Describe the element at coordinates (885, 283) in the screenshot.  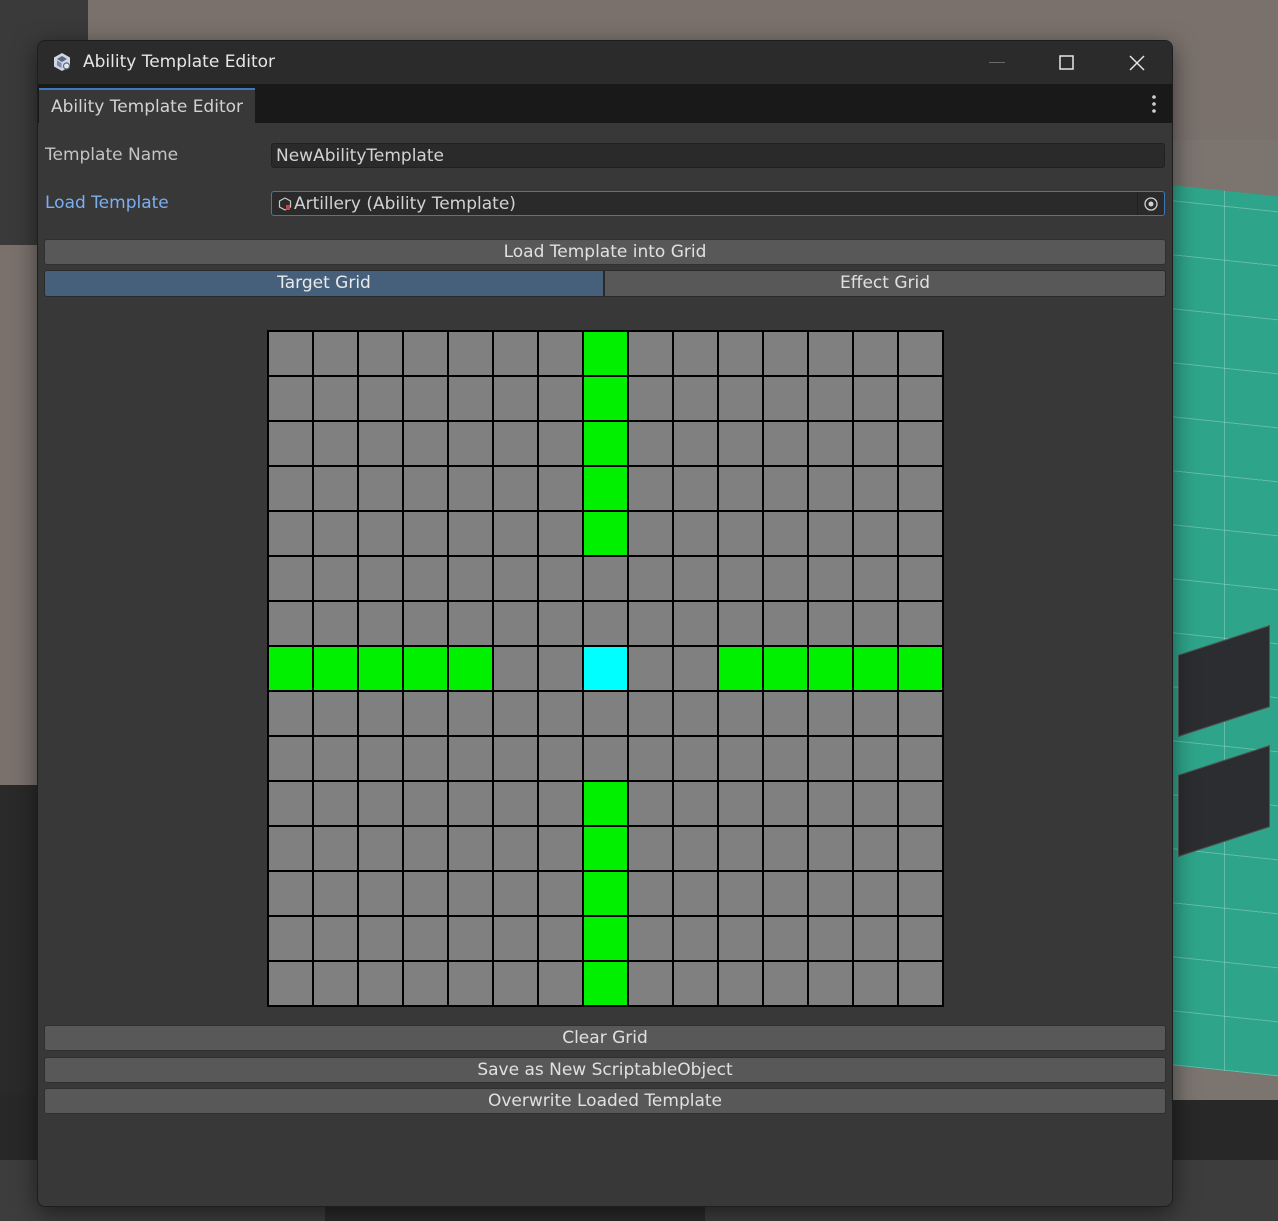
I see `effect-grid-toggle: Effect Grid` at that location.